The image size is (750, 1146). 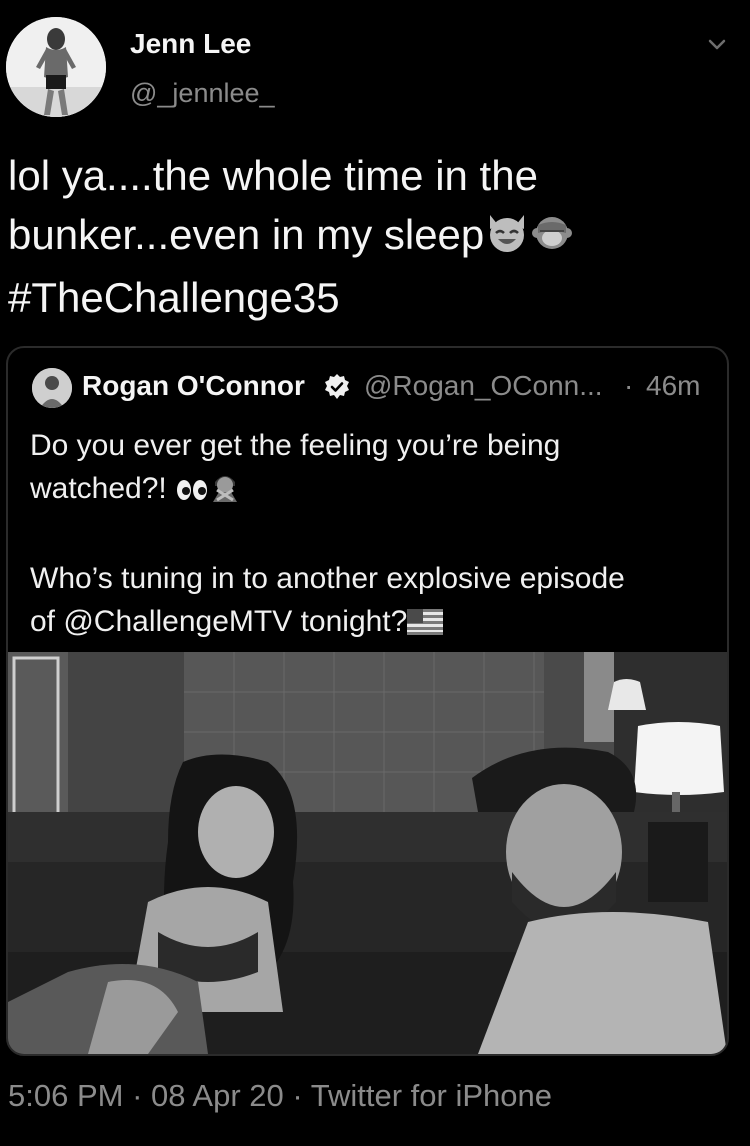 I want to click on tweet-source-link: Twitter for iPhone, so click(x=431, y=1095).